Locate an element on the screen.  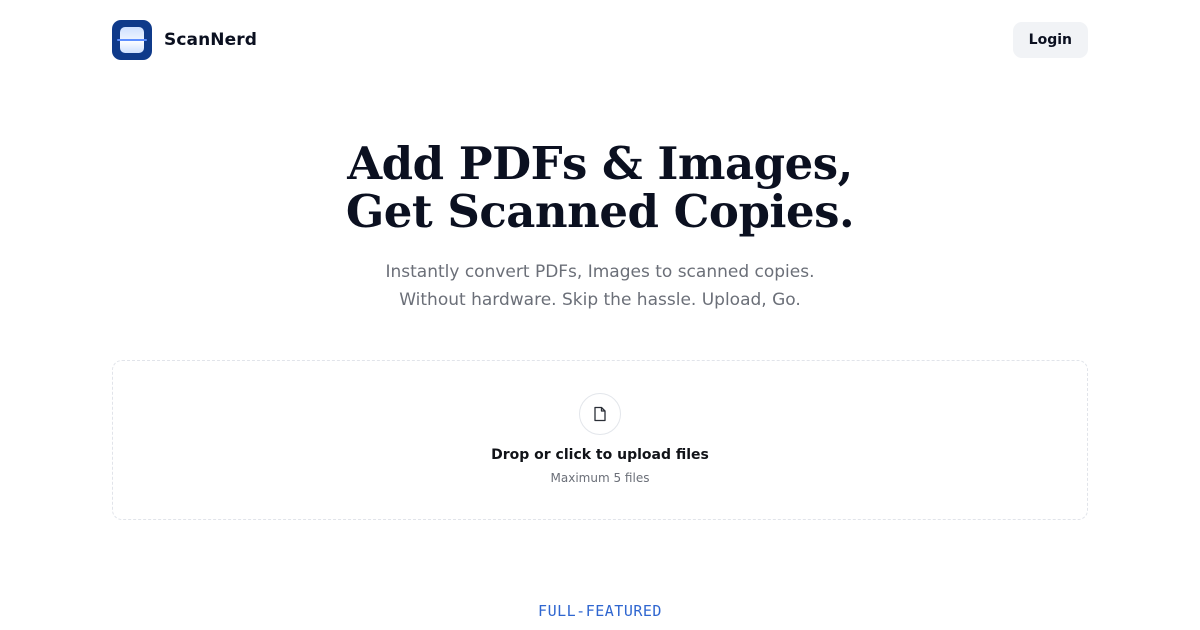
features-section-label: FULL-FEATURED is located at coordinates (600, 611).